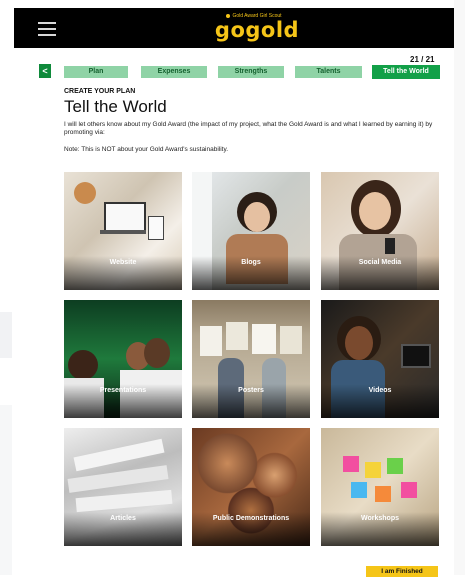  I want to click on gogold-logo: Gold Award Girl Scout gogold, so click(257, 29).